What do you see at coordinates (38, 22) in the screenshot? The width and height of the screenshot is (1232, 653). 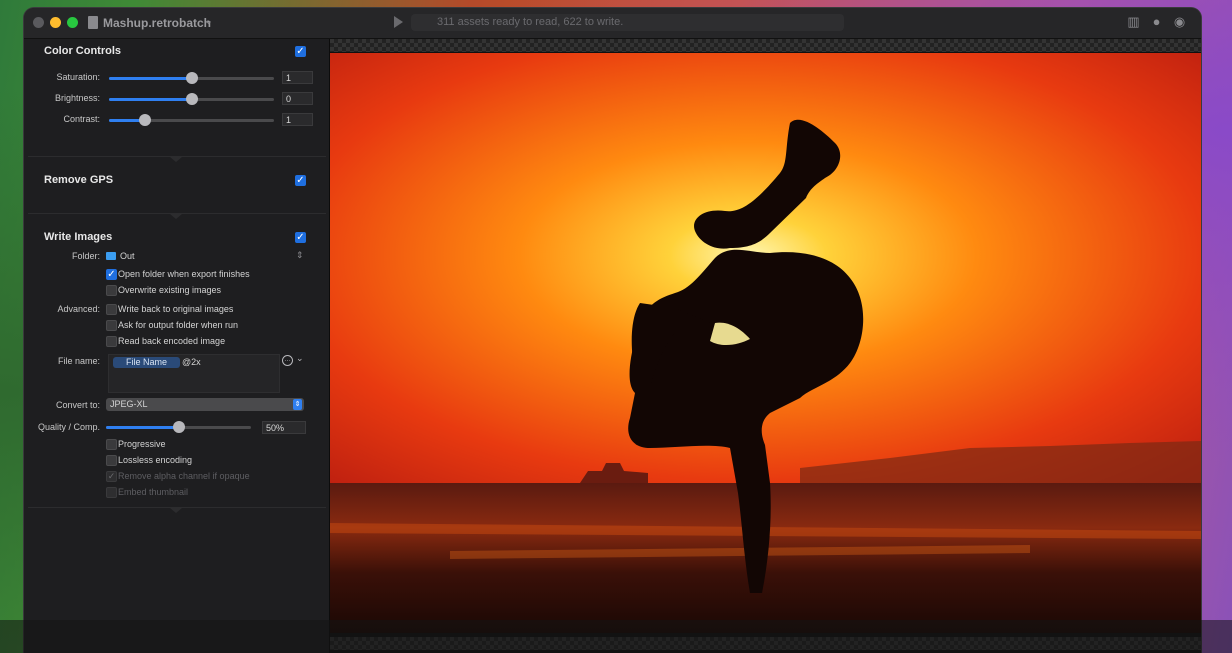 I see `close-icon` at bounding box center [38, 22].